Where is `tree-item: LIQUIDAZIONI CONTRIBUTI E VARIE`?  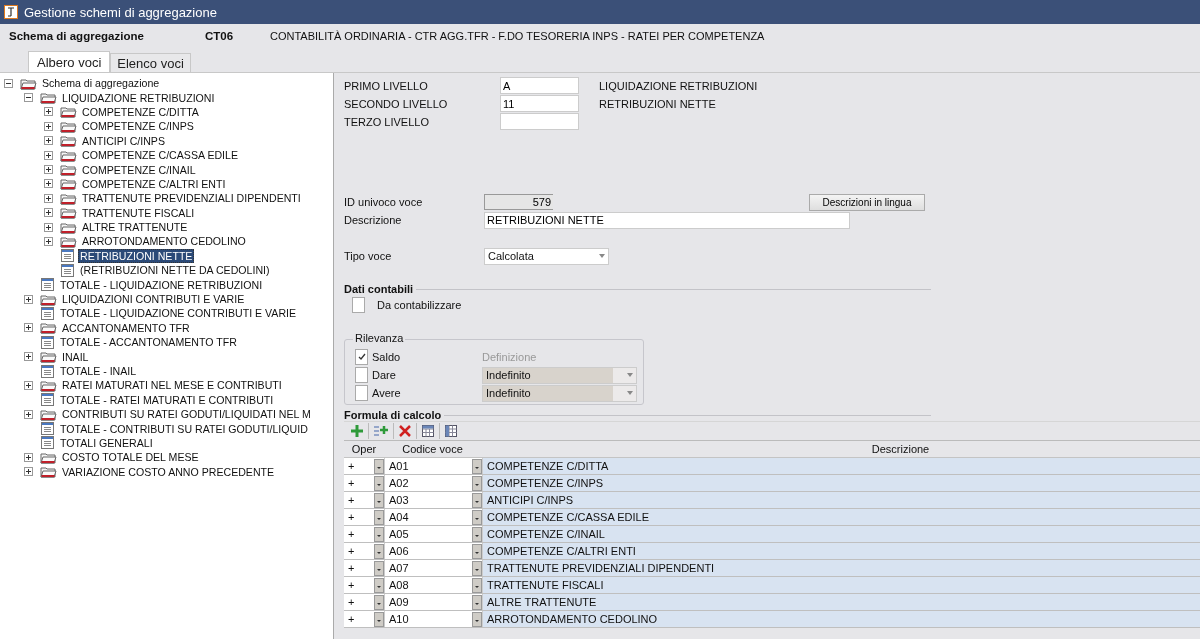 tree-item: LIQUIDAZIONI CONTRIBUTI E VARIE is located at coordinates (153, 299).